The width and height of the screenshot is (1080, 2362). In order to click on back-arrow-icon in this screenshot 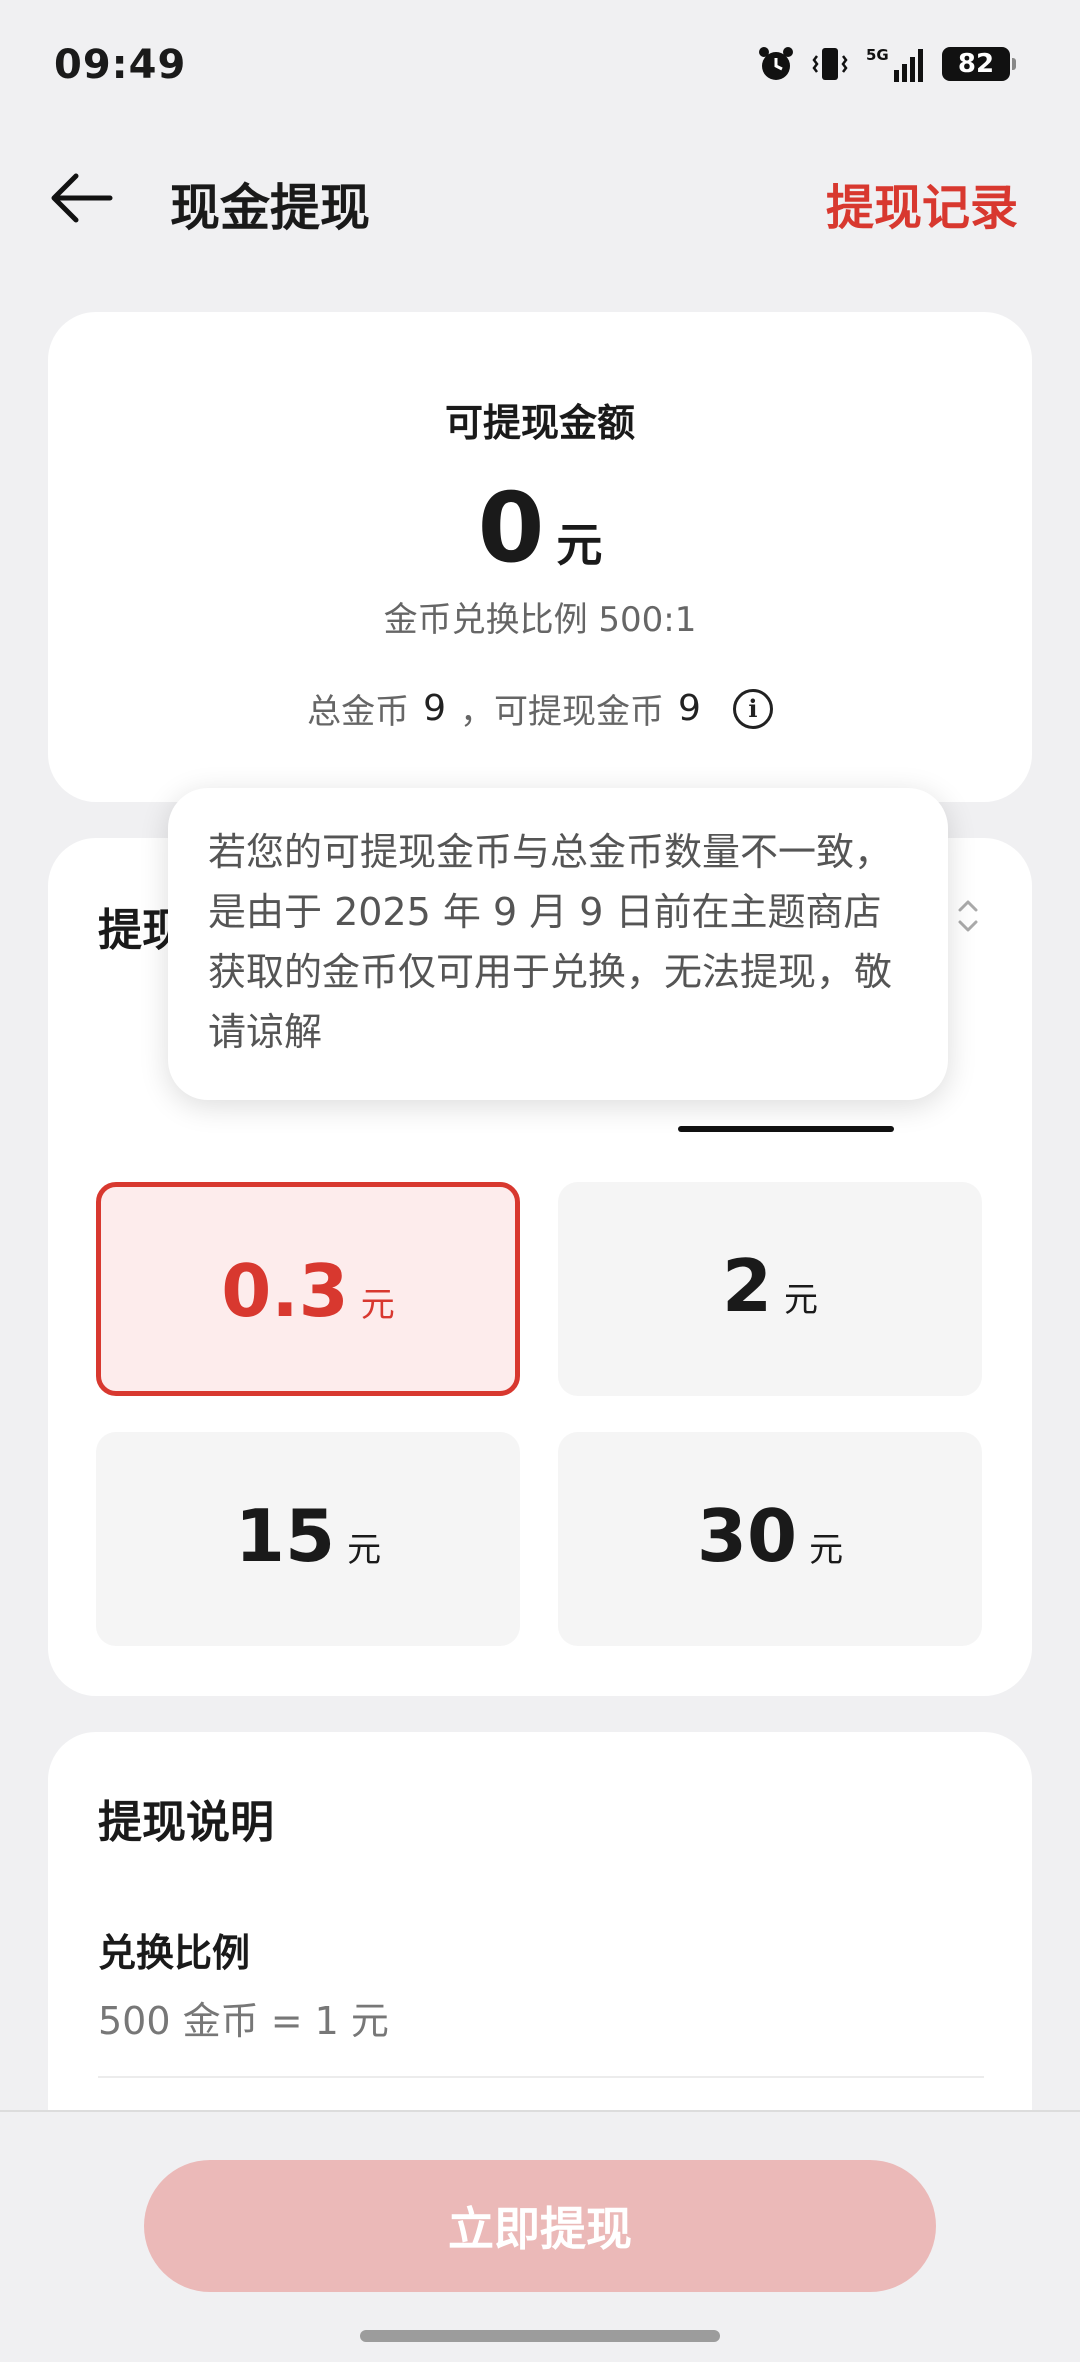, I will do `click(82, 198)`.